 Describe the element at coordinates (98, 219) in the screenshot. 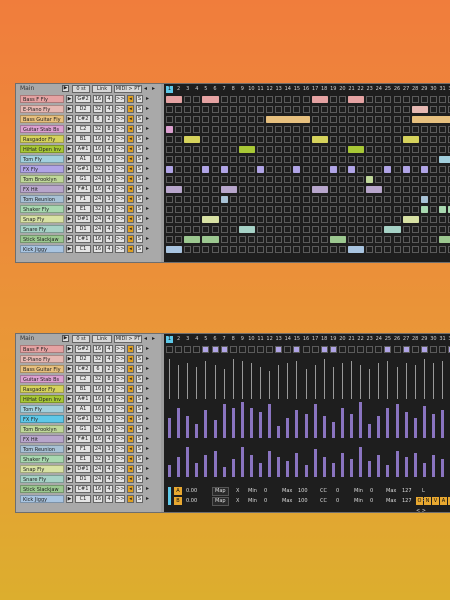

I see `length-field: 24` at that location.